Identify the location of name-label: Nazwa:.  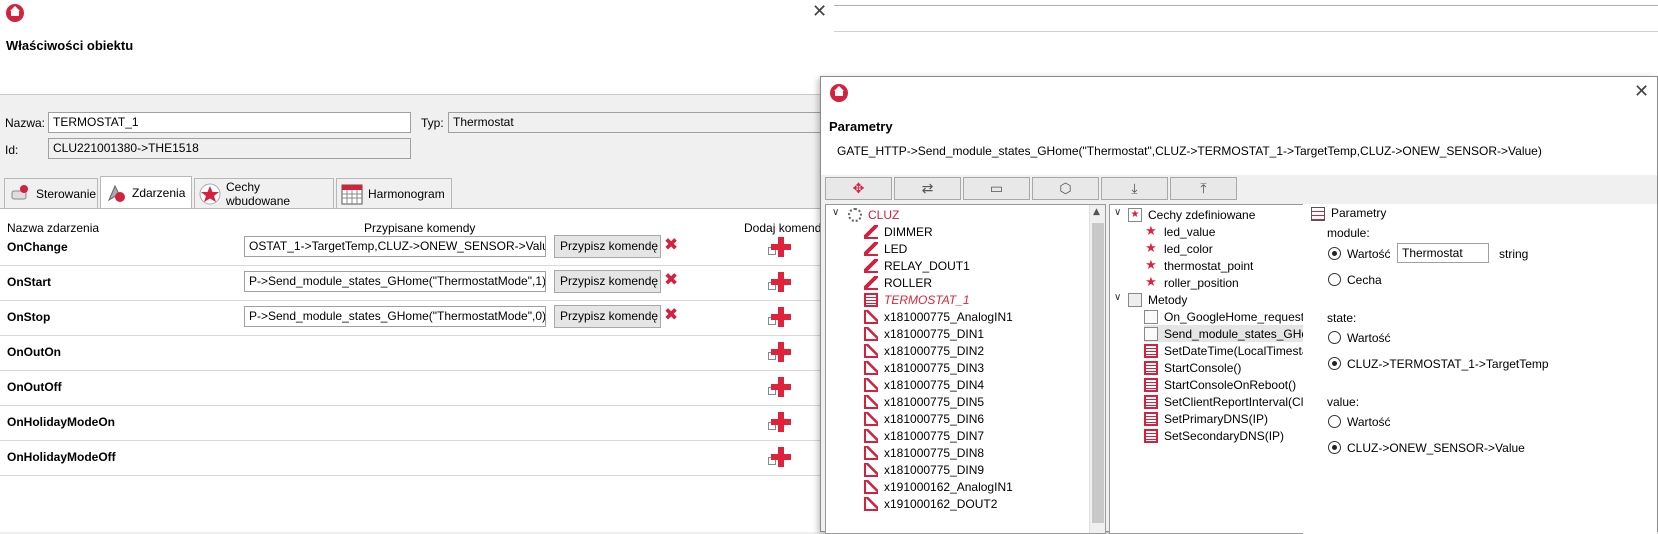
(25, 123).